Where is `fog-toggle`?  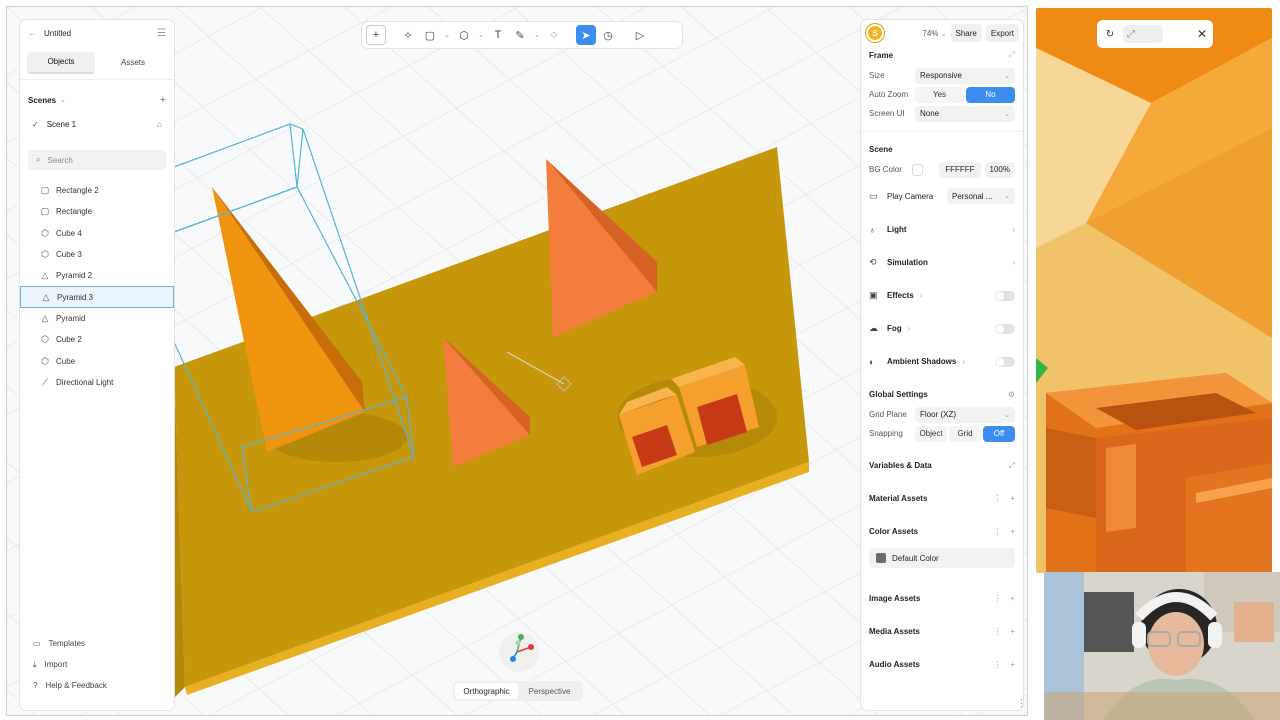 fog-toggle is located at coordinates (1005, 328).